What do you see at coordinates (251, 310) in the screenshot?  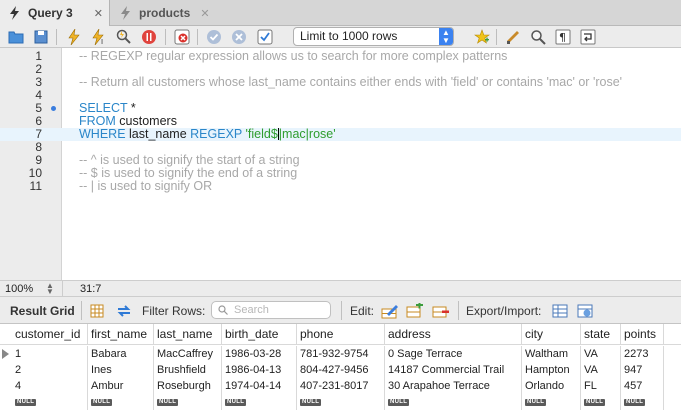 I see `search-placeholder: Search` at bounding box center [251, 310].